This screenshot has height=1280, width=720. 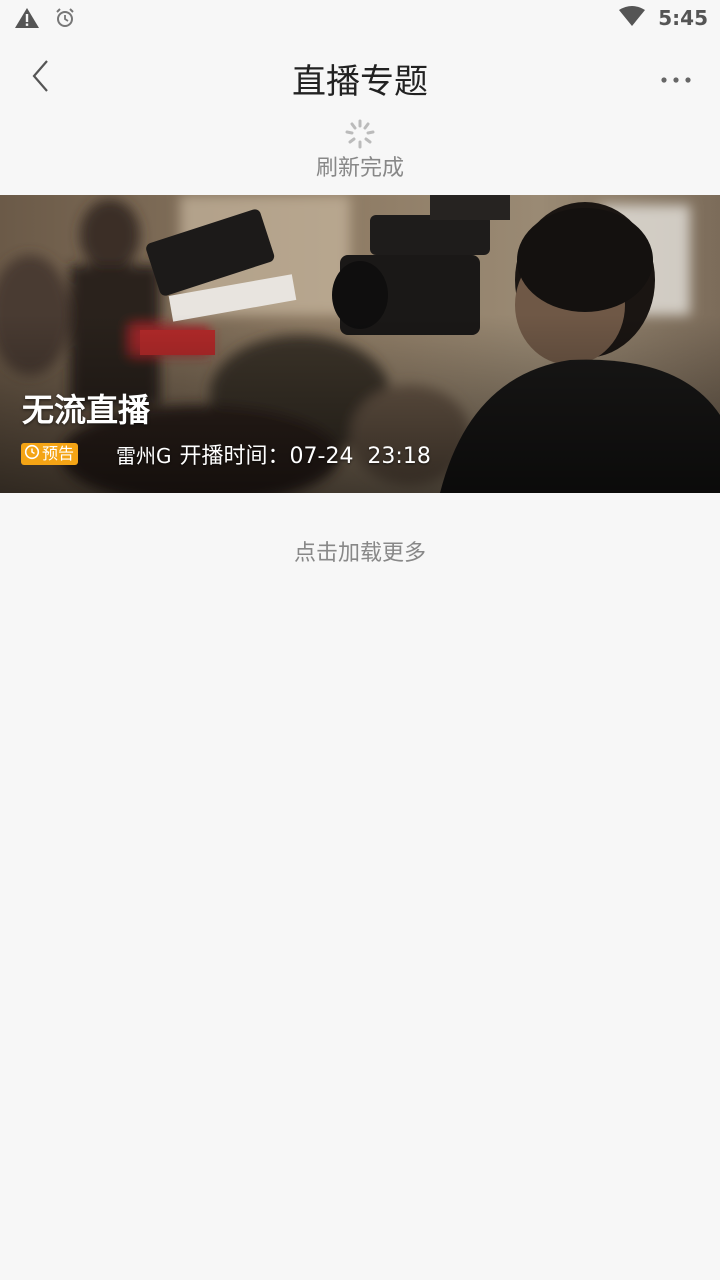 What do you see at coordinates (360, 154) in the screenshot?
I see `pull-refresh-indicator: 刷新完成` at bounding box center [360, 154].